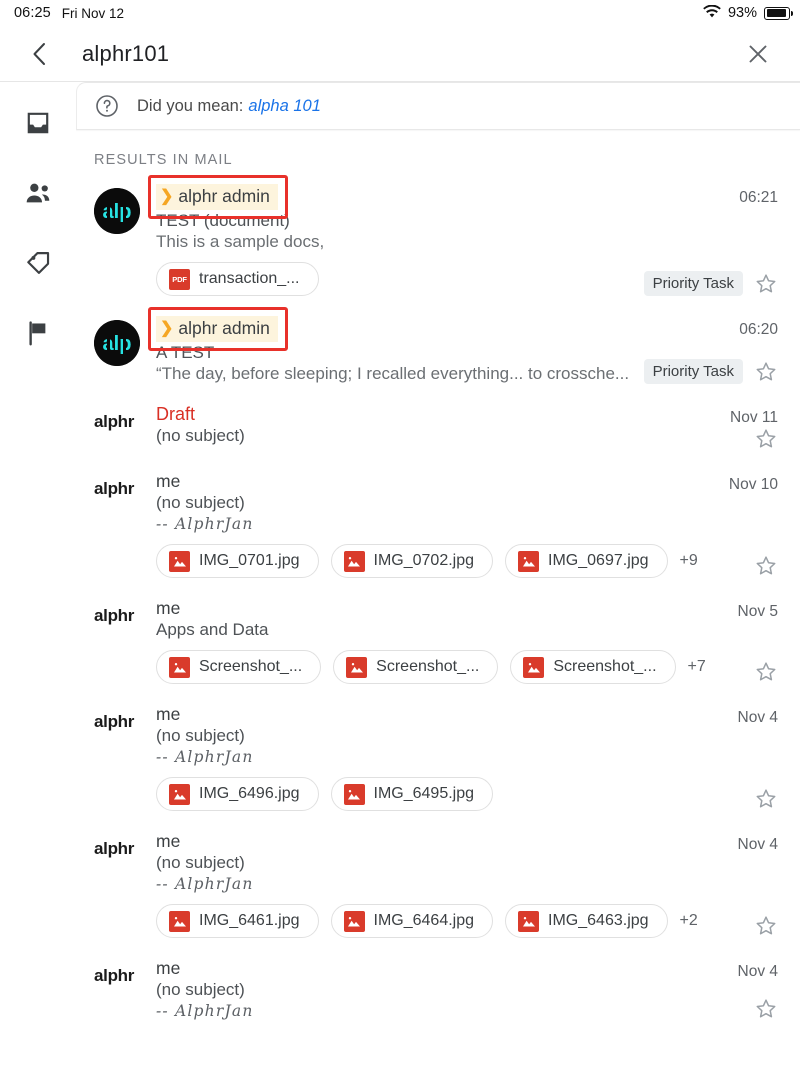 Image resolution: width=800 pixels, height=1066 pixels. I want to click on section-header-results-in-mail: Results in Mail, so click(163, 160).